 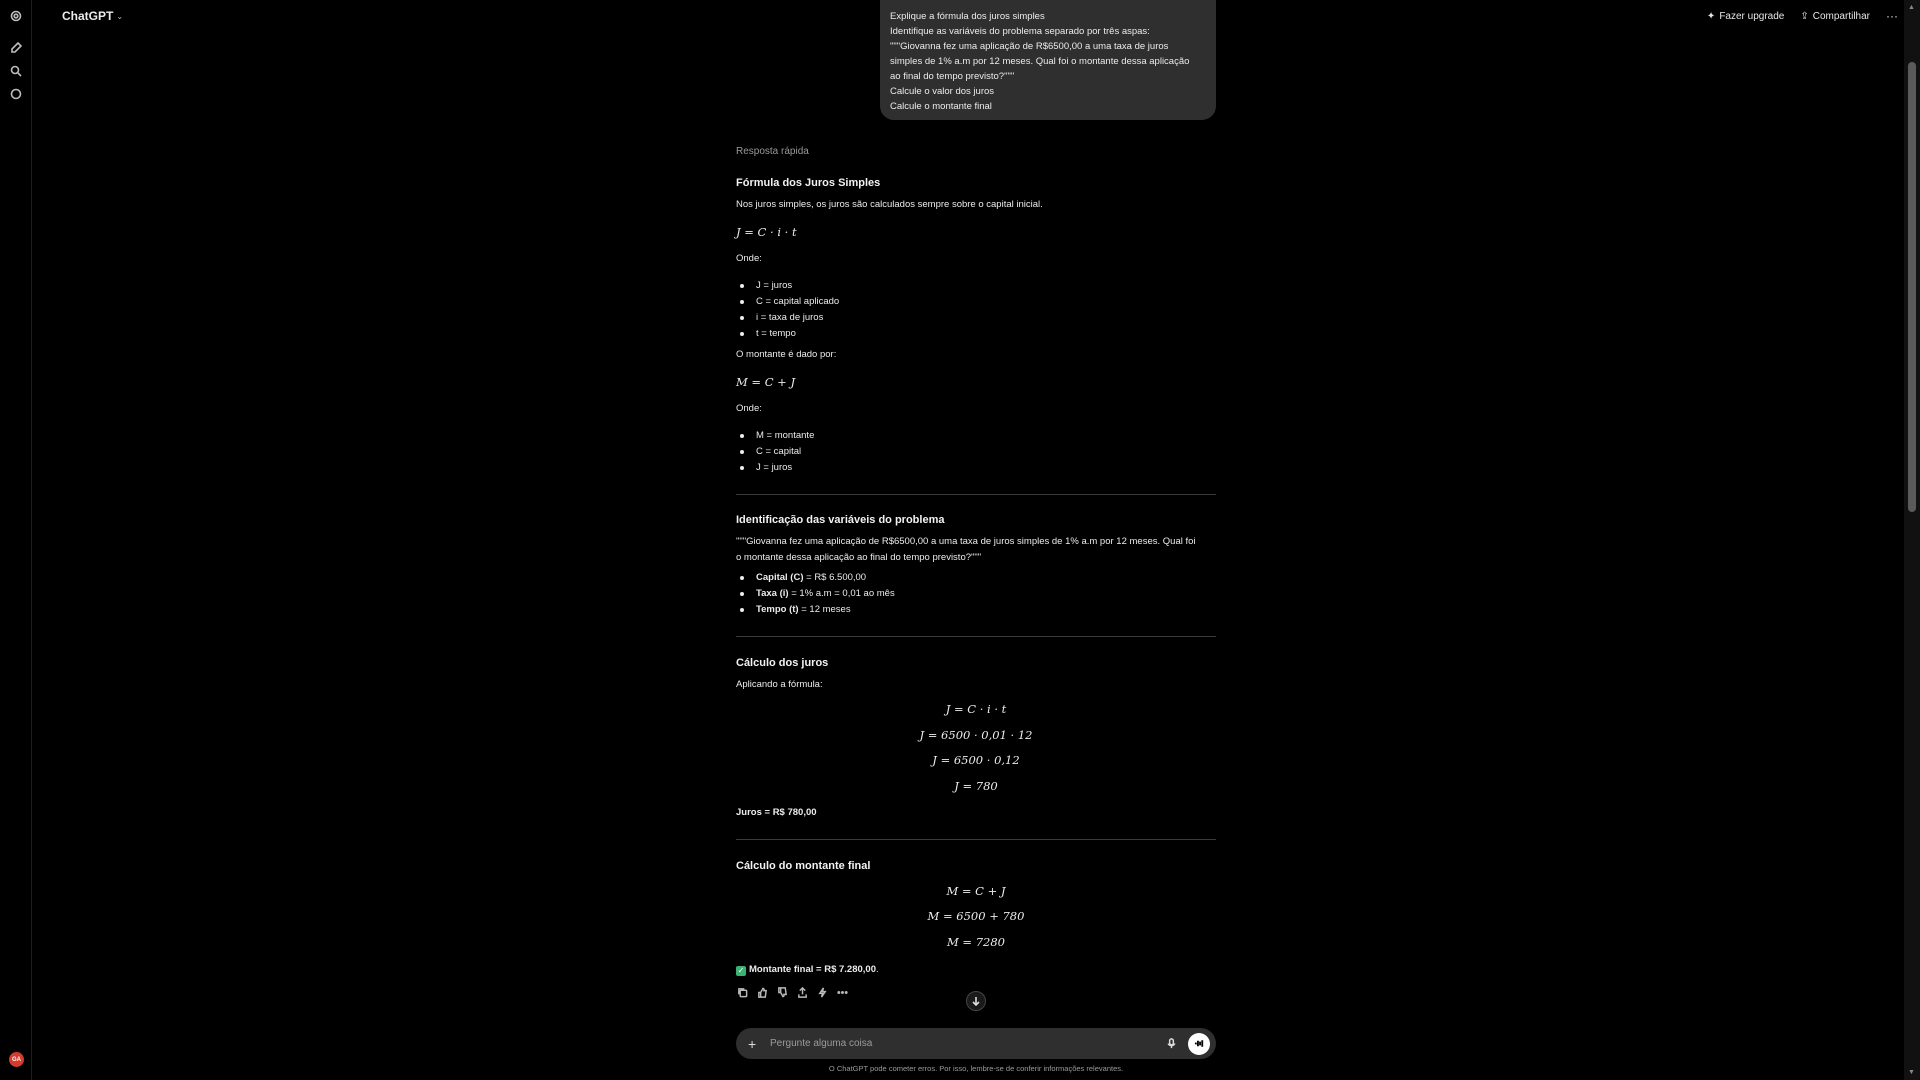 I want to click on formula: J = C · i · t, so click(x=766, y=232).